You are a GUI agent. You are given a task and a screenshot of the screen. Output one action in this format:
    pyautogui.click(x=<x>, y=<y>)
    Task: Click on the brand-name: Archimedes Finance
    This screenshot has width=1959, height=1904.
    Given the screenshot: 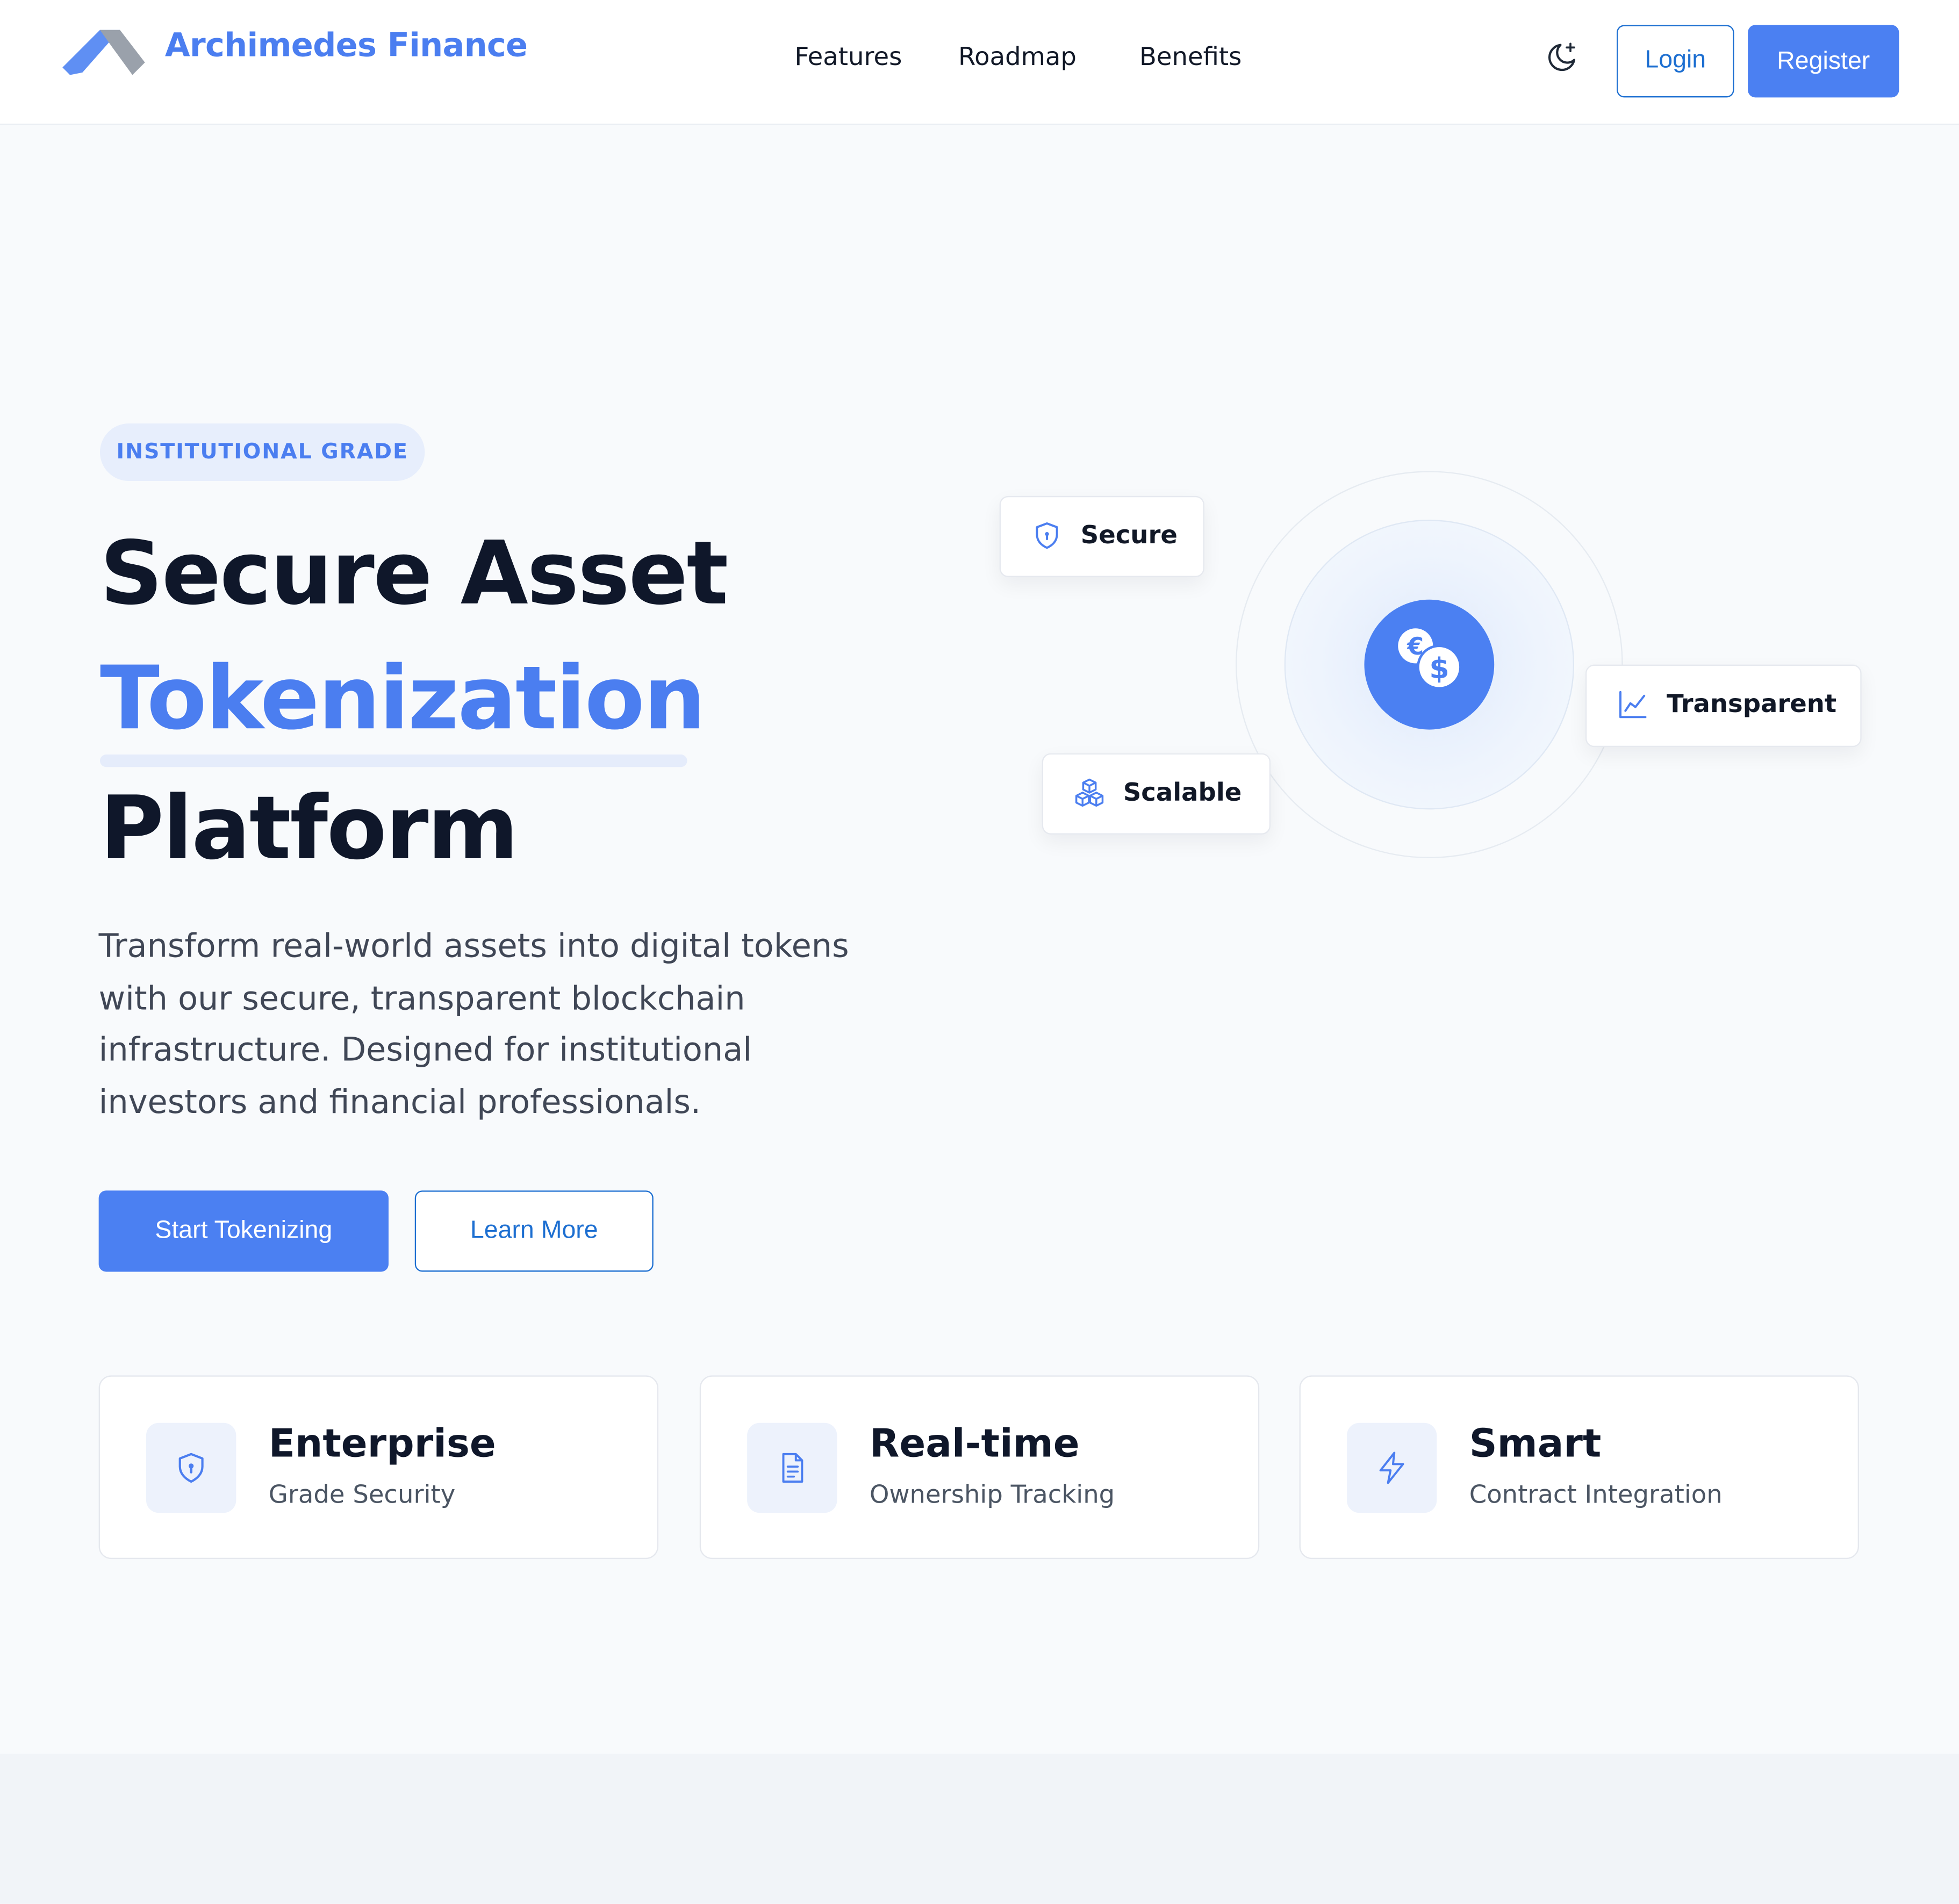 What is the action you would take?
    pyautogui.click(x=346, y=46)
    